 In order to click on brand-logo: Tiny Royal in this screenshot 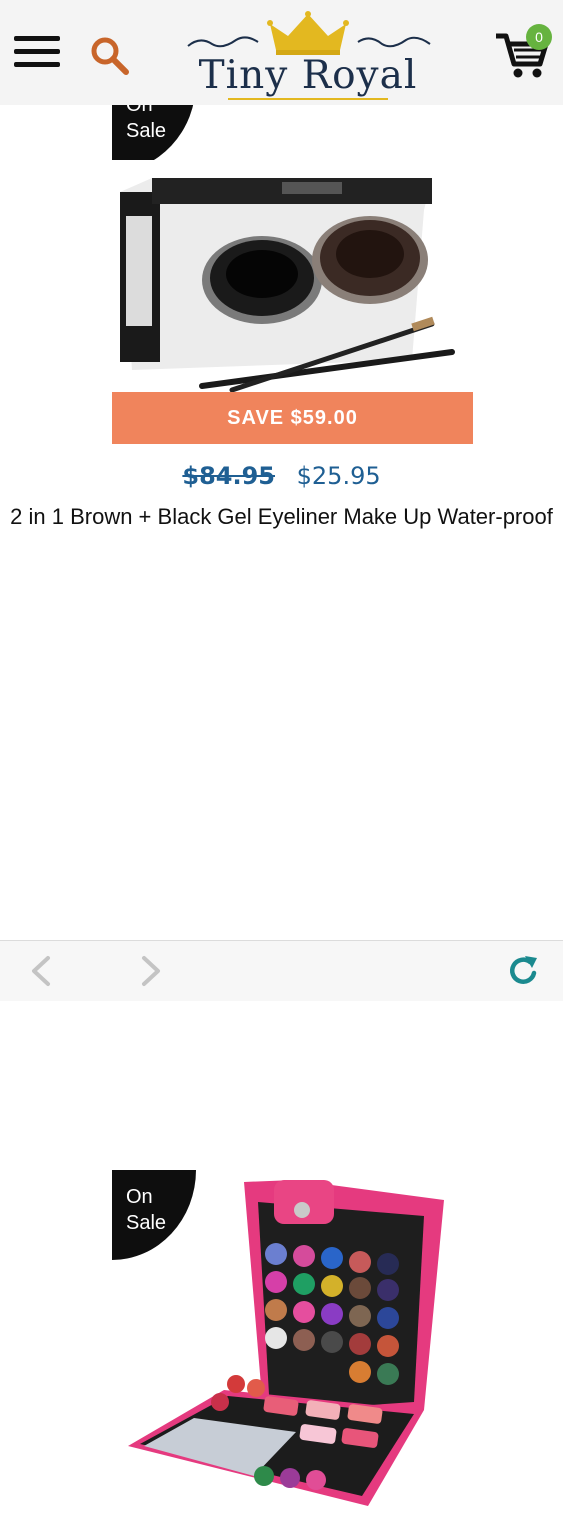, I will do `click(308, 56)`.